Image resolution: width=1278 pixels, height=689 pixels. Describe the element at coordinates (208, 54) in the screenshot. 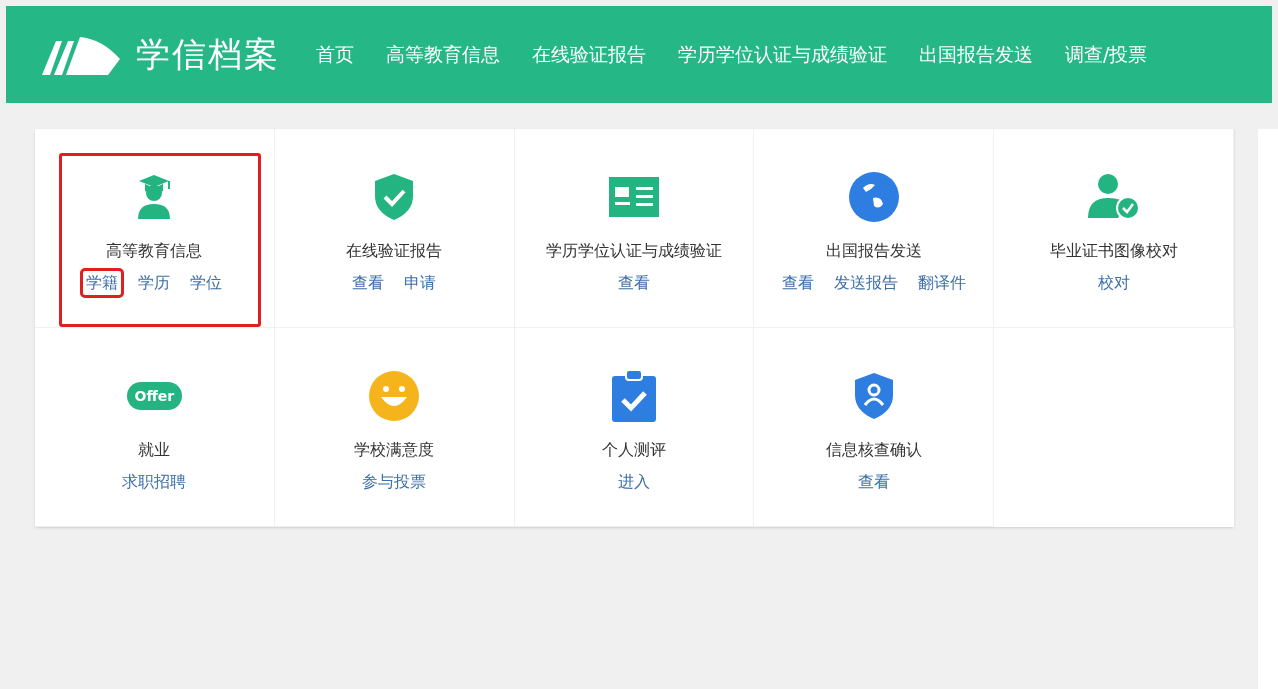

I see `logo-text: 学信档案` at that location.